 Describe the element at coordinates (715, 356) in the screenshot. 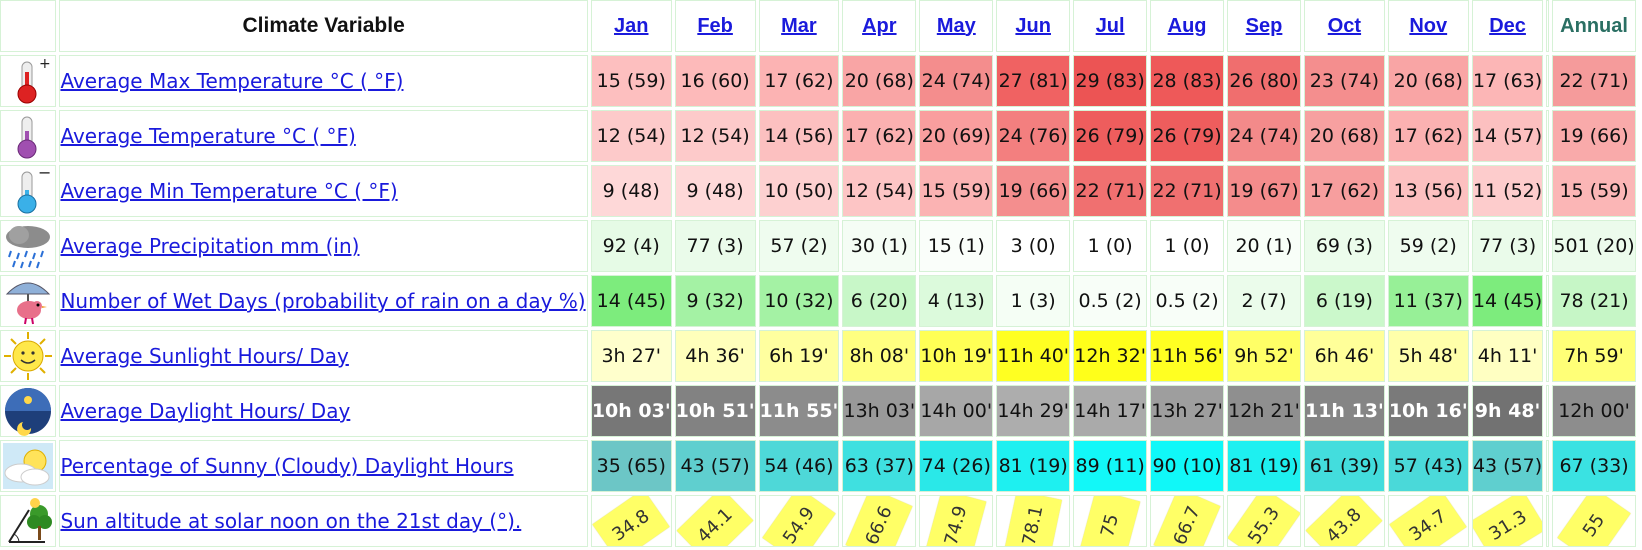

I see `value-cell: 4h 36'` at that location.